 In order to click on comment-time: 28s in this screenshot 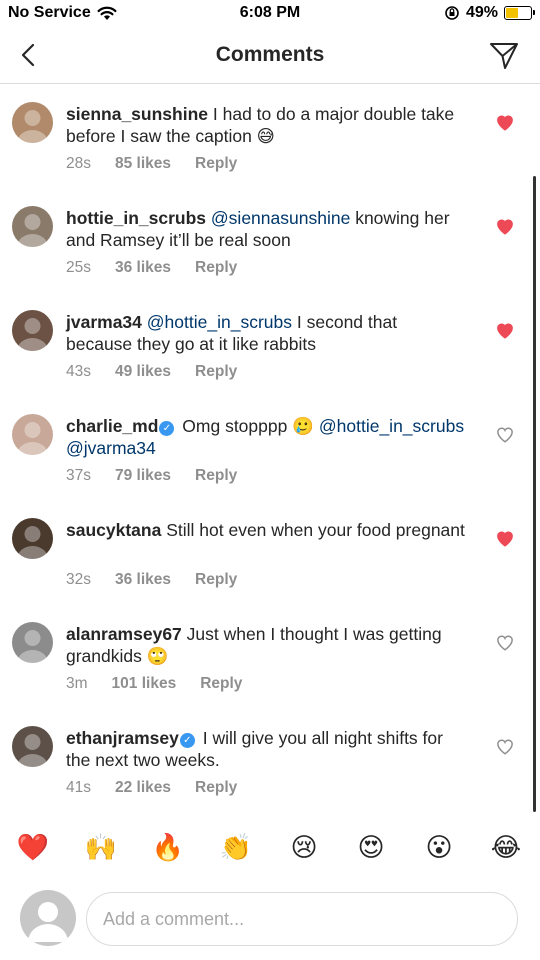, I will do `click(78, 163)`.